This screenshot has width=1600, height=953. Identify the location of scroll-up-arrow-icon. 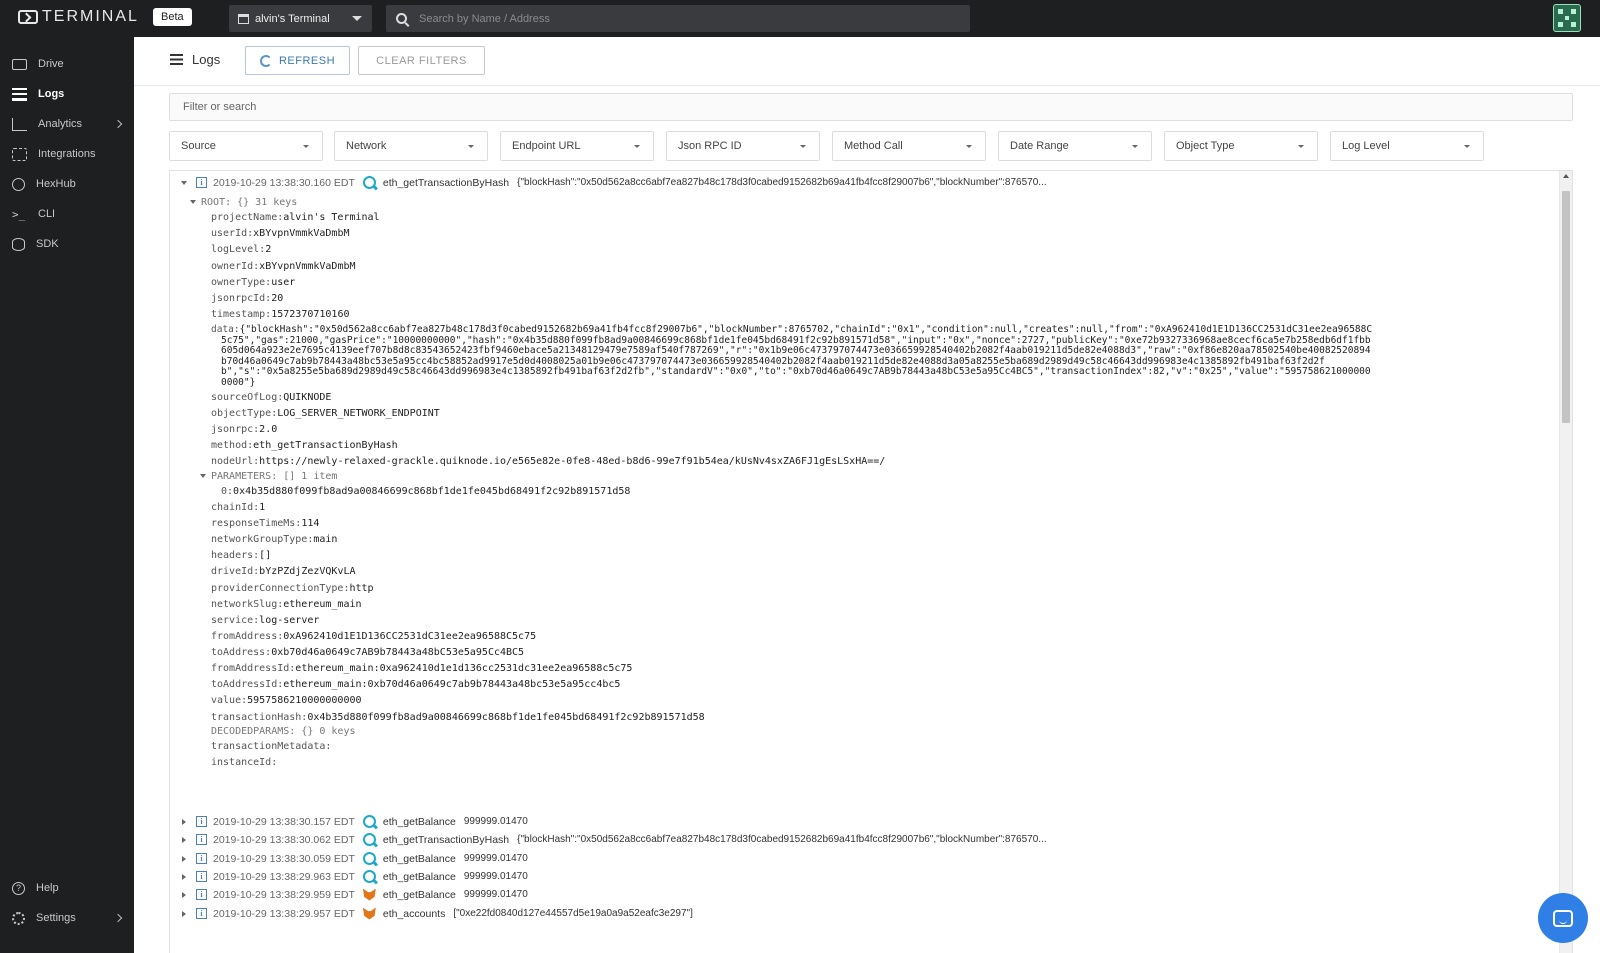
(1566, 176).